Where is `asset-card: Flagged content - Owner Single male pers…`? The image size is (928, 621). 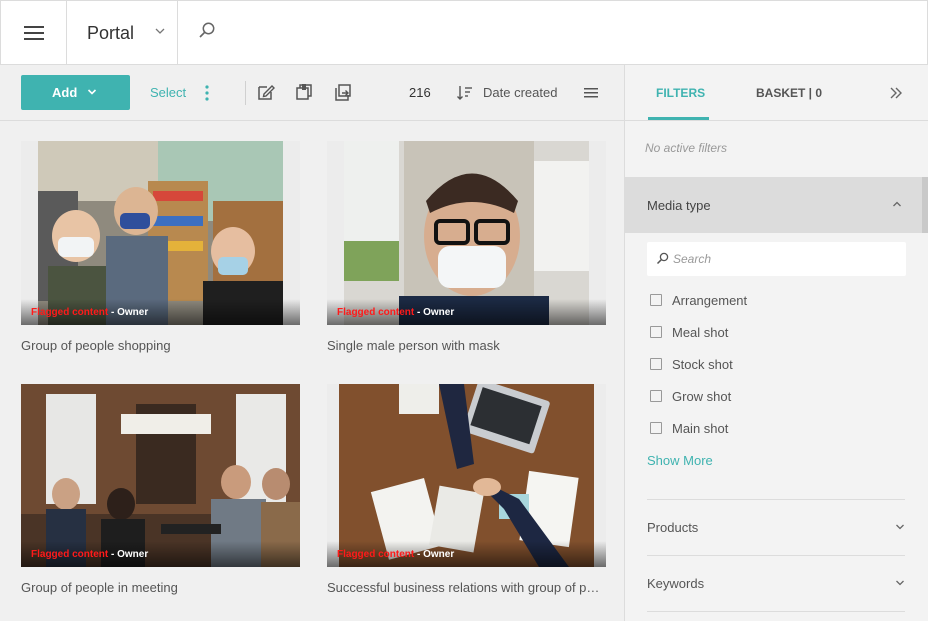 asset-card: Flagged content - Owner Single male pers… is located at coordinates (466, 247).